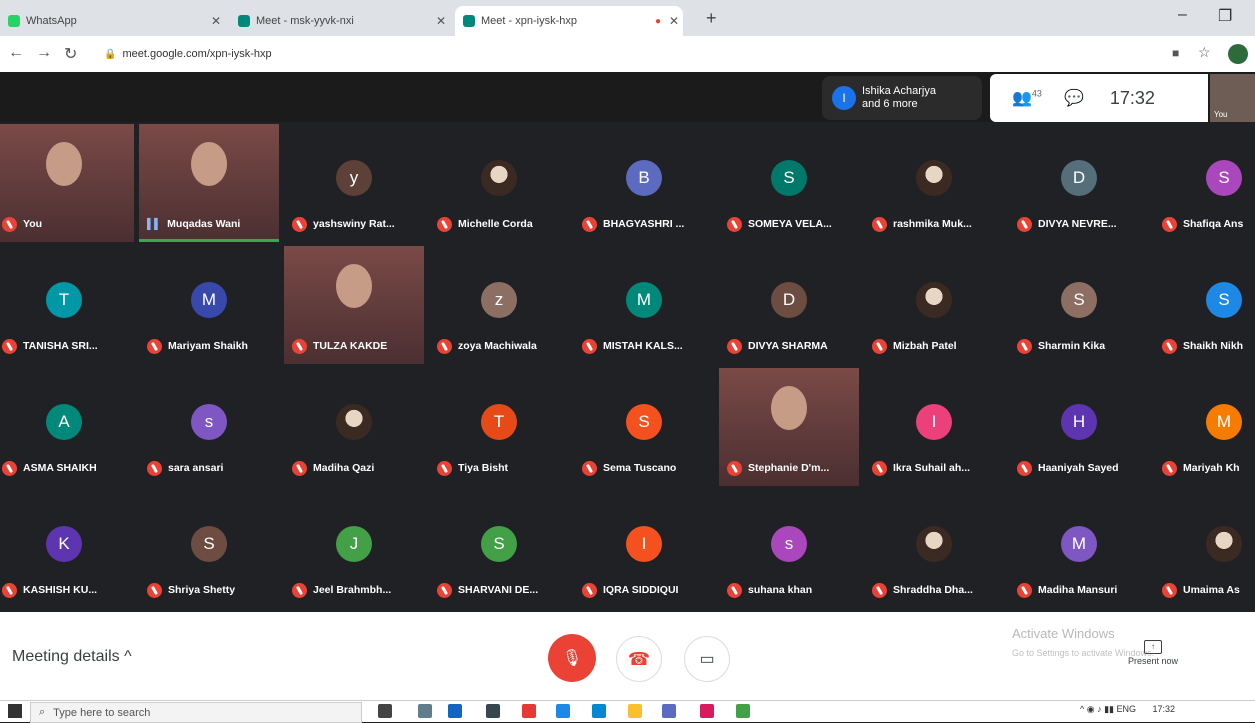  Describe the element at coordinates (197, 346) in the screenshot. I see `participant-name-row: Mariyam Shaikh` at that location.